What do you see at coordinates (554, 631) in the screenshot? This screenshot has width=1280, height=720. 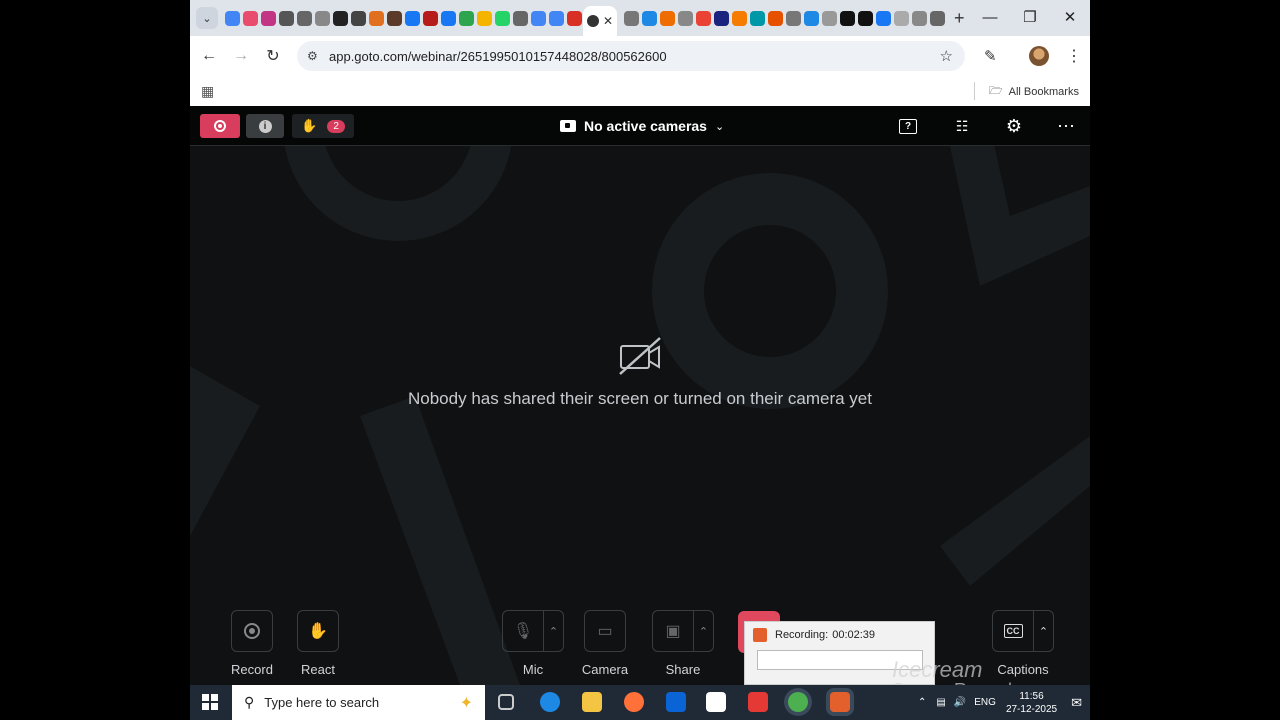 I see `mic-options-caret: ⌃` at bounding box center [554, 631].